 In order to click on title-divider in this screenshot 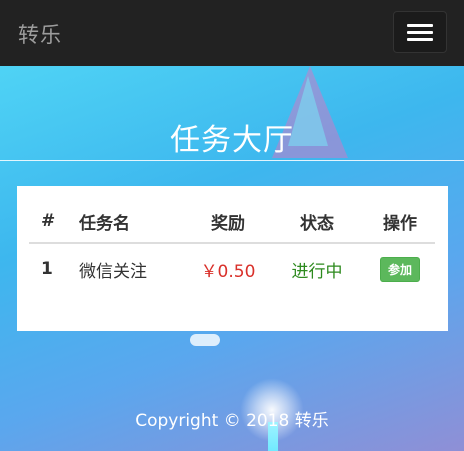, I will do `click(232, 160)`.